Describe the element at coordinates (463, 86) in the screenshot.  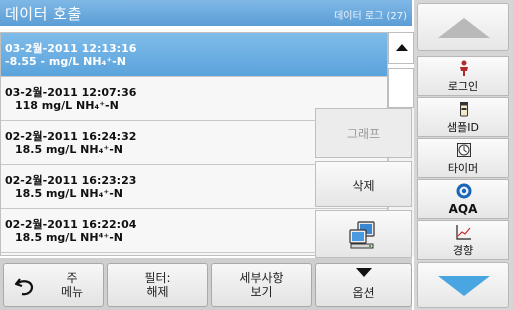
I see `login-label: 로그인` at that location.